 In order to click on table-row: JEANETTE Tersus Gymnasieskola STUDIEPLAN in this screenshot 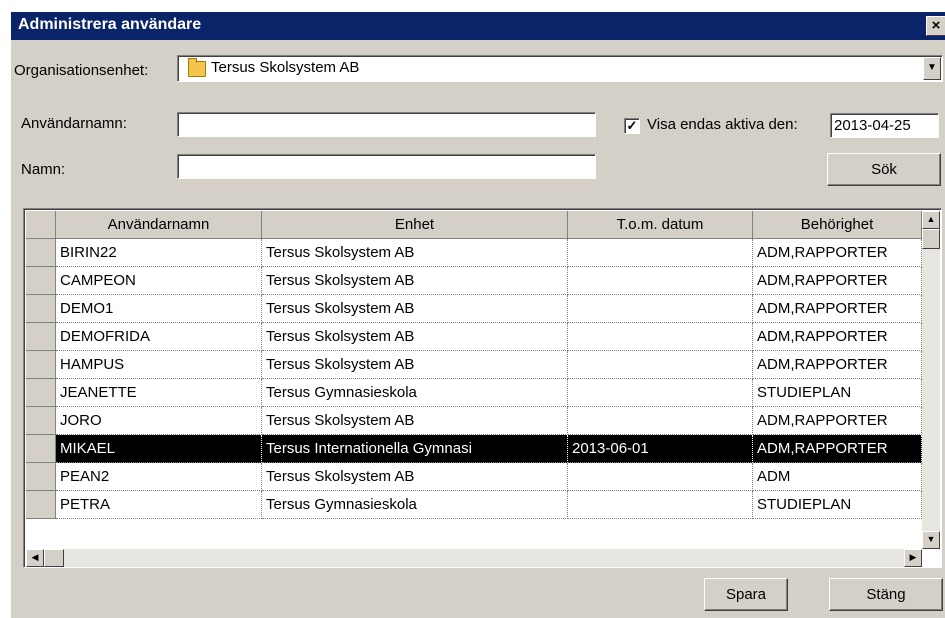, I will do `click(474, 393)`.